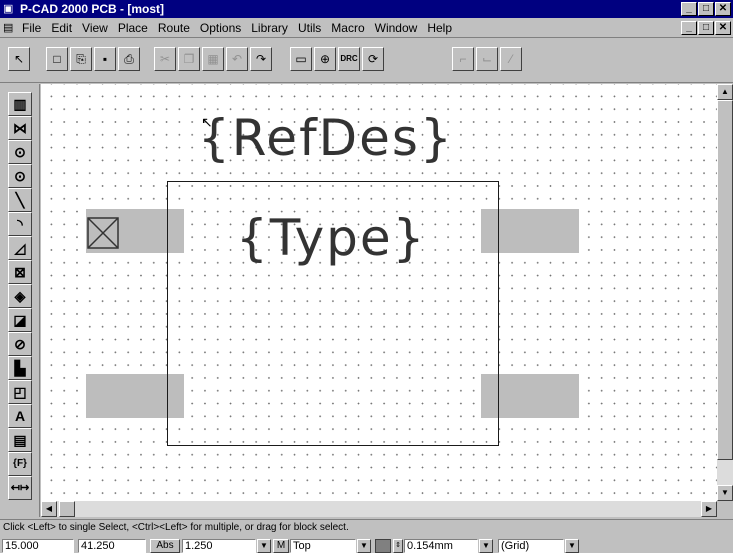 This screenshot has height=553, width=733. I want to click on undo-button: ↶, so click(237, 59).